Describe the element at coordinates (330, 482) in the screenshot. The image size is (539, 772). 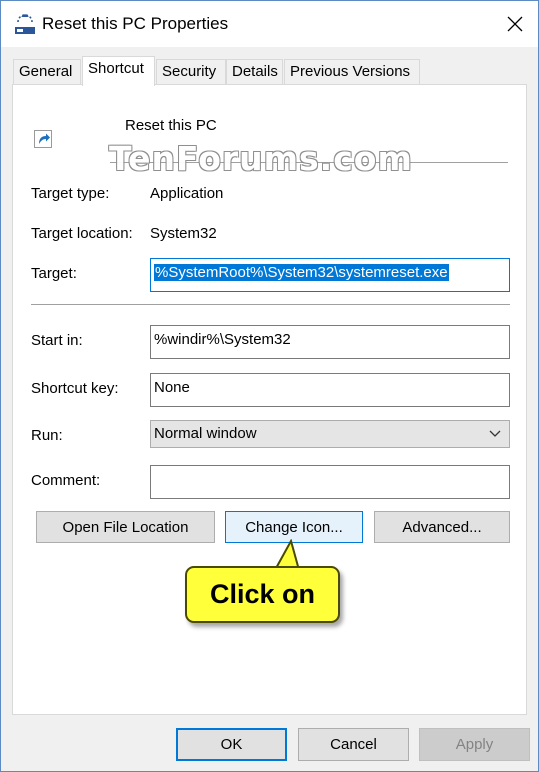
I see `comment-input` at that location.